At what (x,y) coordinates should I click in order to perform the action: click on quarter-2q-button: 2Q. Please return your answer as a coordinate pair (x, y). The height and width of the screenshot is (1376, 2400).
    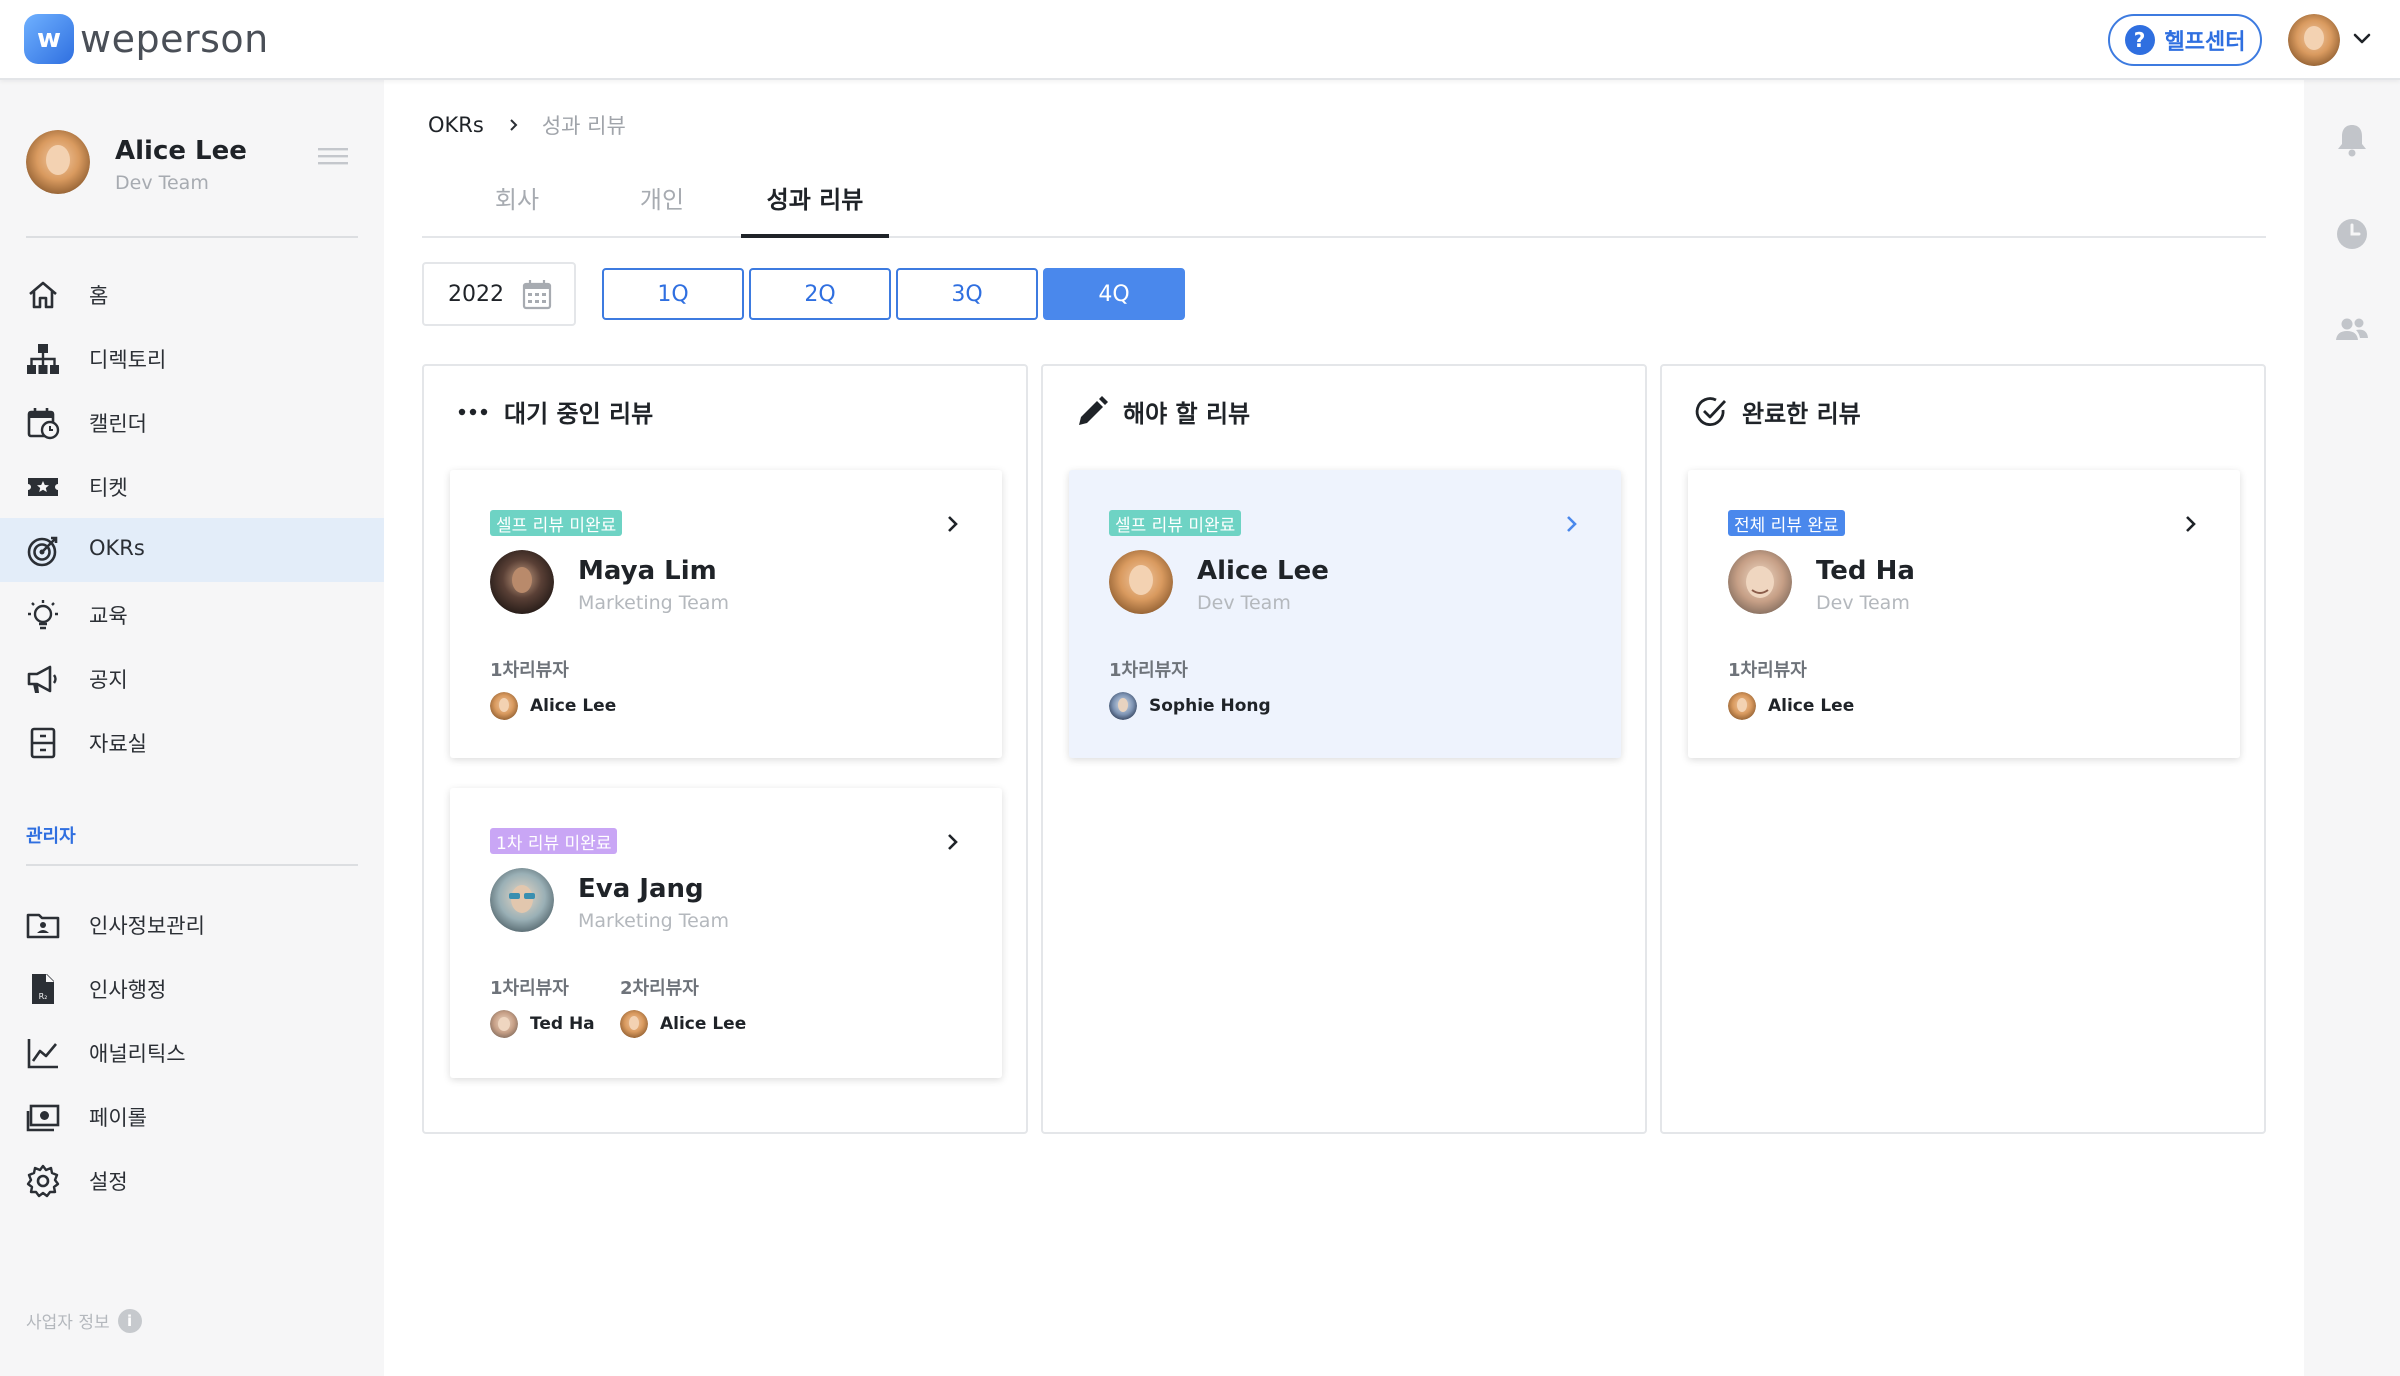
    Looking at the image, I should click on (820, 294).